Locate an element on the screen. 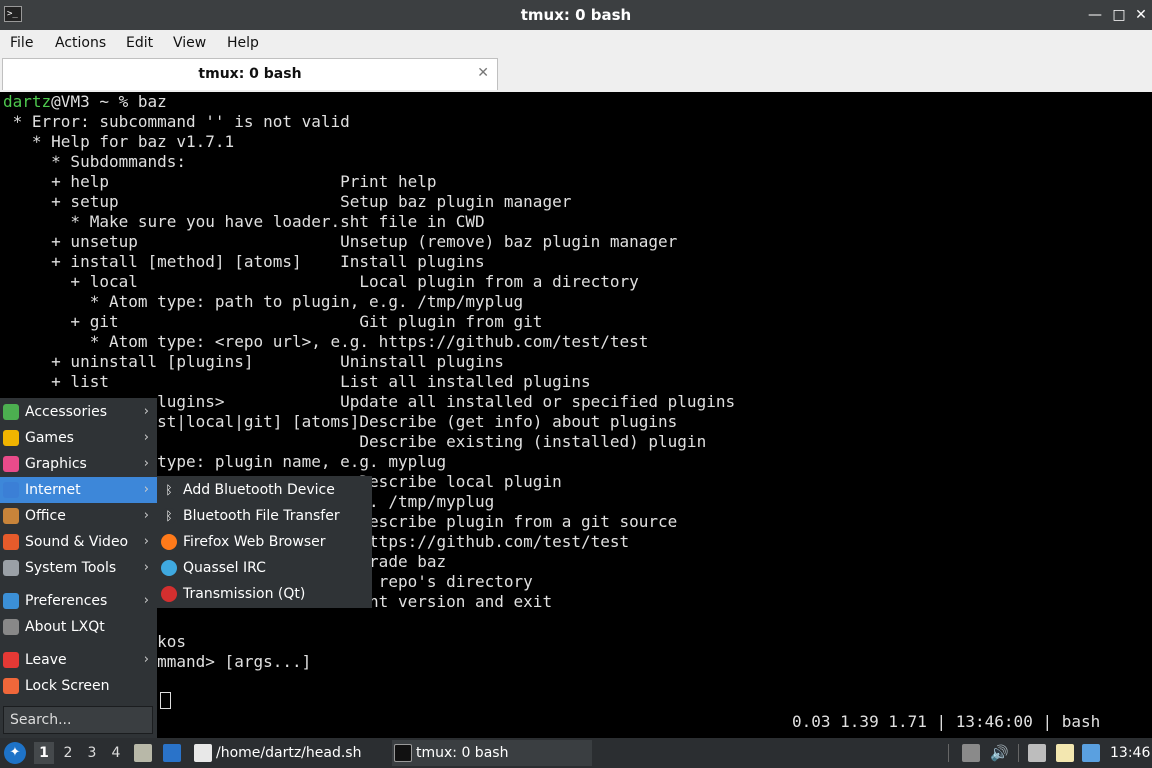 The width and height of the screenshot is (1152, 768). office-icon is located at coordinates (11, 516).